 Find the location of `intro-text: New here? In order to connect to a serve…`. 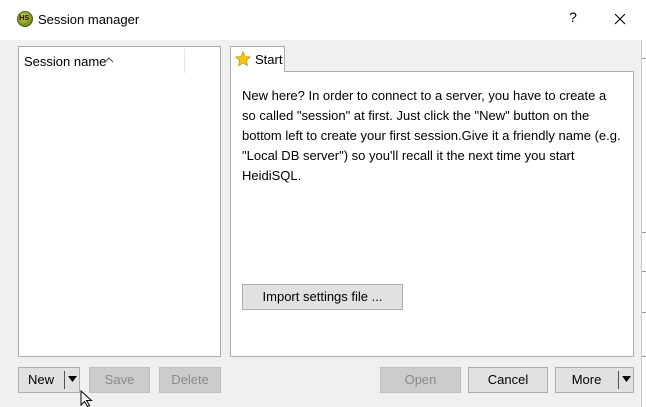

intro-text: New here? In order to connect to a serve… is located at coordinates (431, 135).